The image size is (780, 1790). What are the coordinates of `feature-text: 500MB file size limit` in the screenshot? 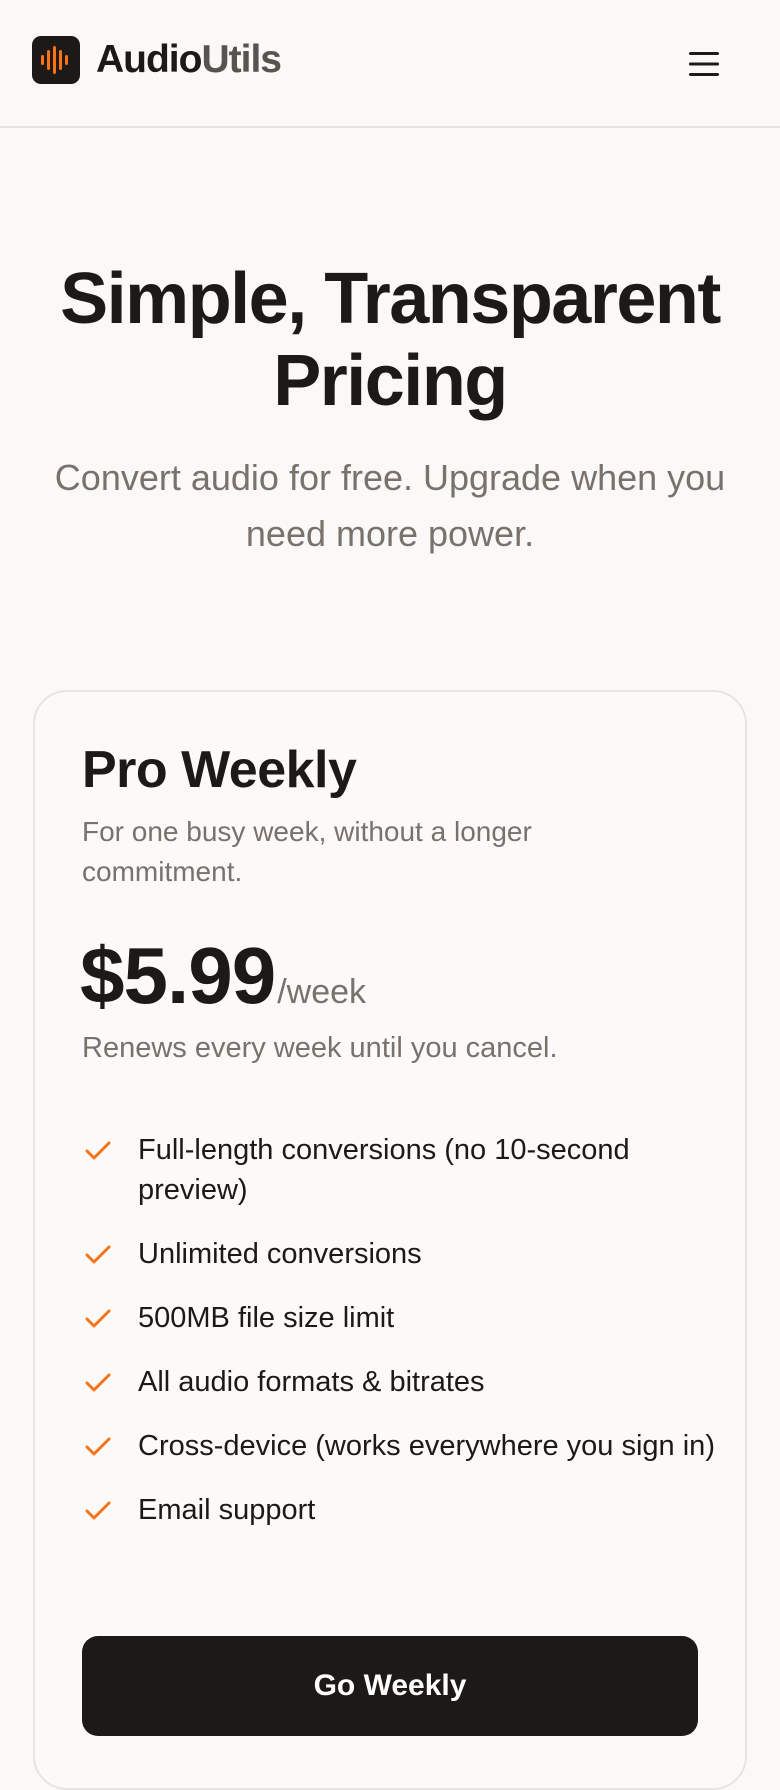 It's located at (266, 1318).